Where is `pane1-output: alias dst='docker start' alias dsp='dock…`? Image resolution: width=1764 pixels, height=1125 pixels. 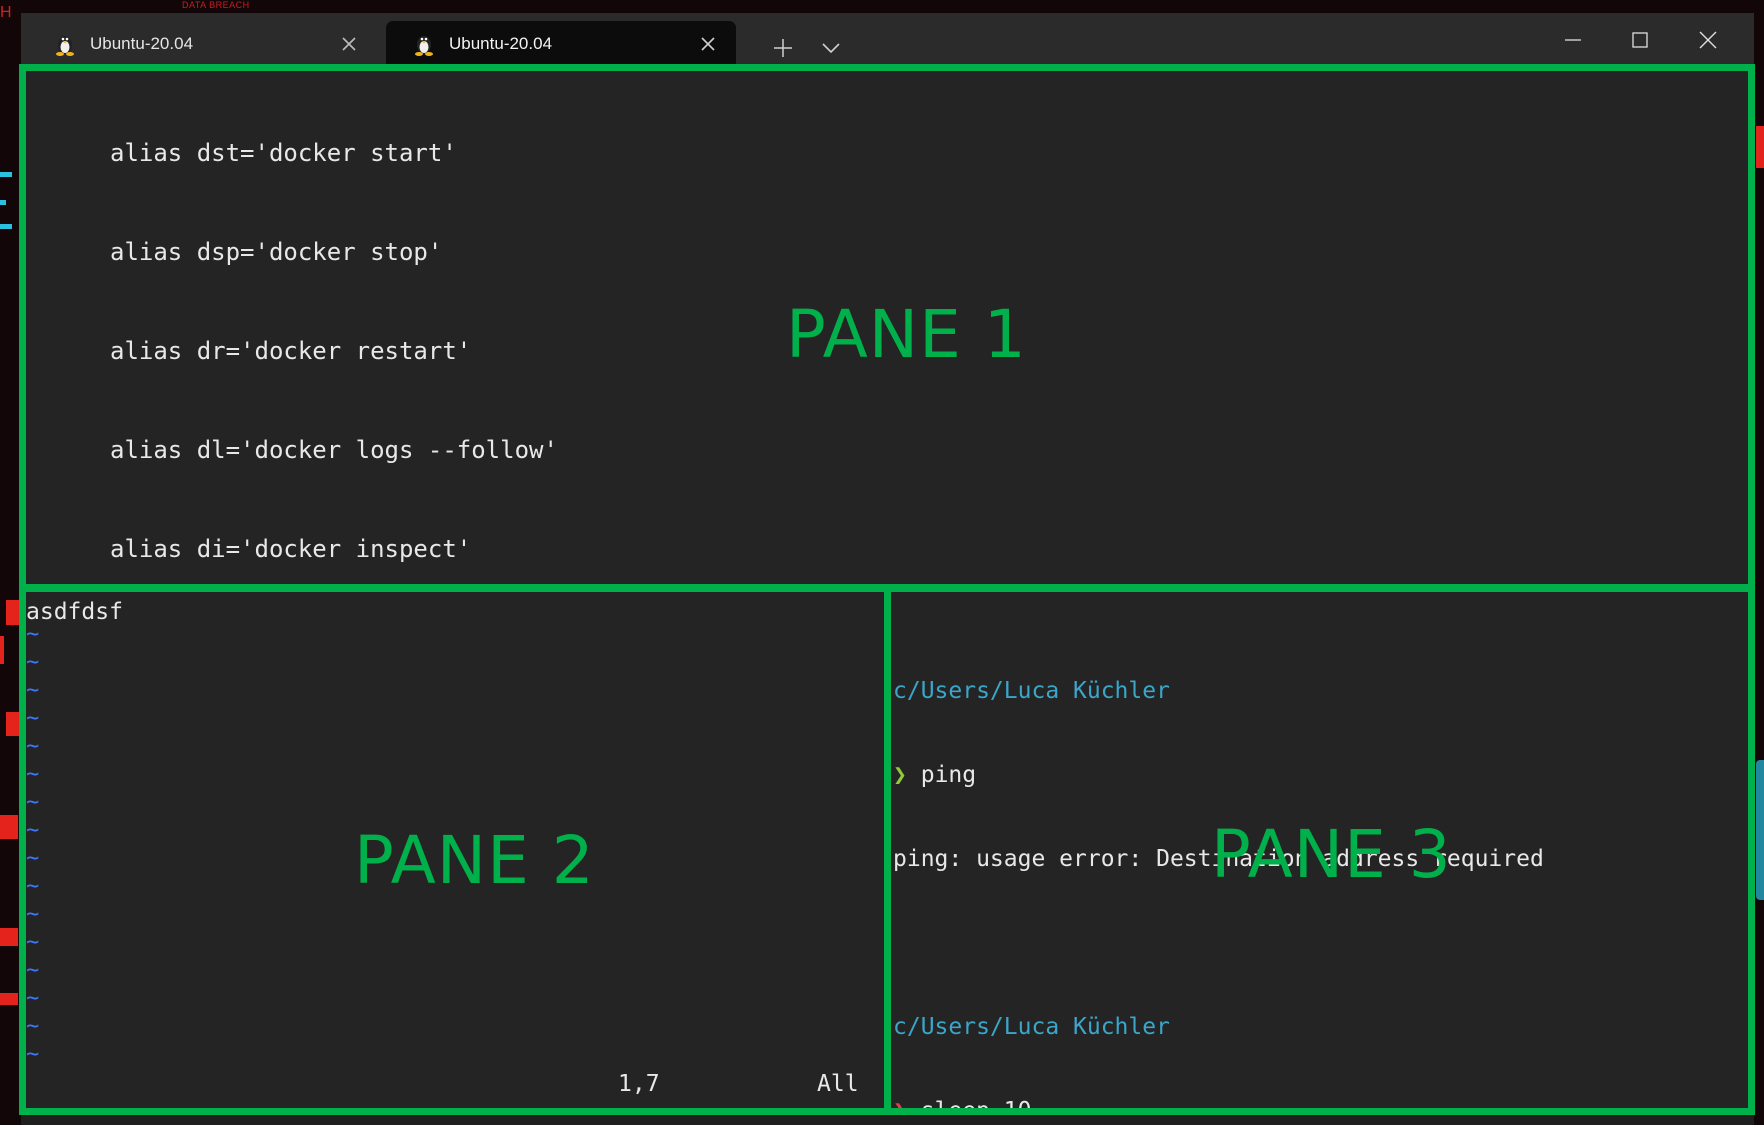
pane1-output: alias dst='docker start' alias dsp='dock… is located at coordinates (334, 327).